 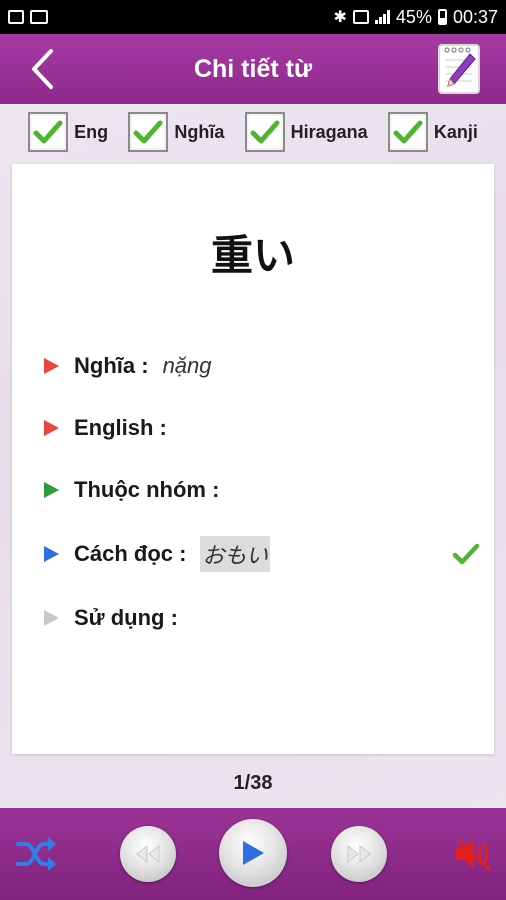 I want to click on row-meaning: Nghĩa : nặng, so click(x=127, y=366).